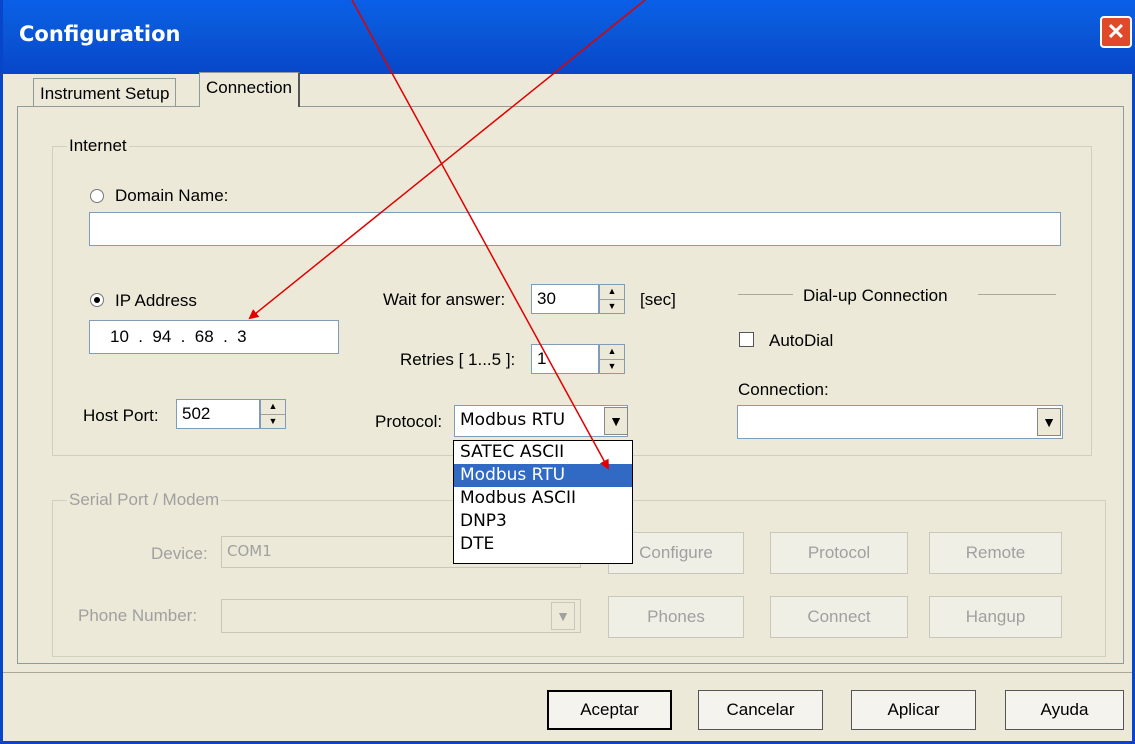 This screenshot has height=744, width=1135. What do you see at coordinates (1017, 294) in the screenshot?
I see `dialup-divider-right` at bounding box center [1017, 294].